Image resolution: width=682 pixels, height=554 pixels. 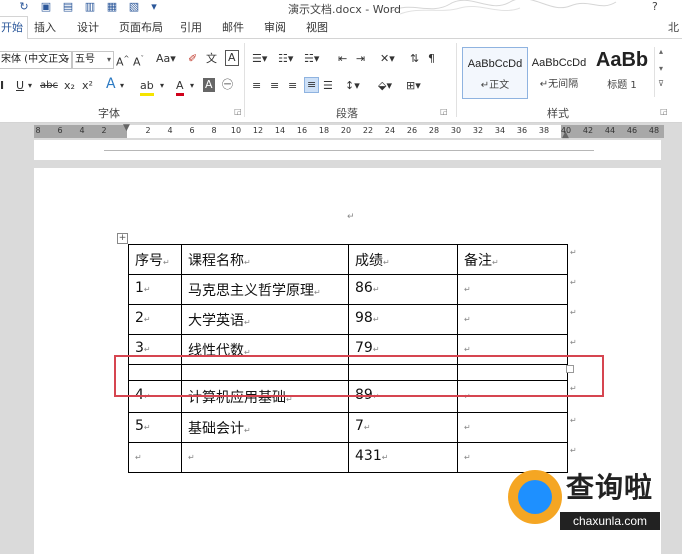 What do you see at coordinates (112, 7) in the screenshot?
I see `print-icon: ▦` at bounding box center [112, 7].